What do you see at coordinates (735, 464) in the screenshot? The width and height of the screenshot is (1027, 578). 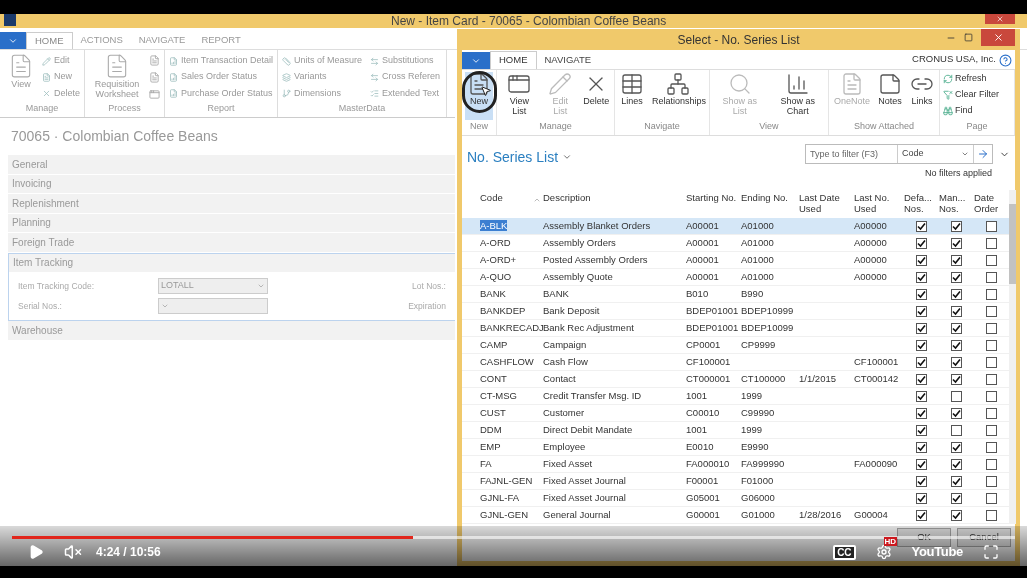 I see `table-row: FA Fixed Asset FA000010 FA999990 FA000090` at bounding box center [735, 464].